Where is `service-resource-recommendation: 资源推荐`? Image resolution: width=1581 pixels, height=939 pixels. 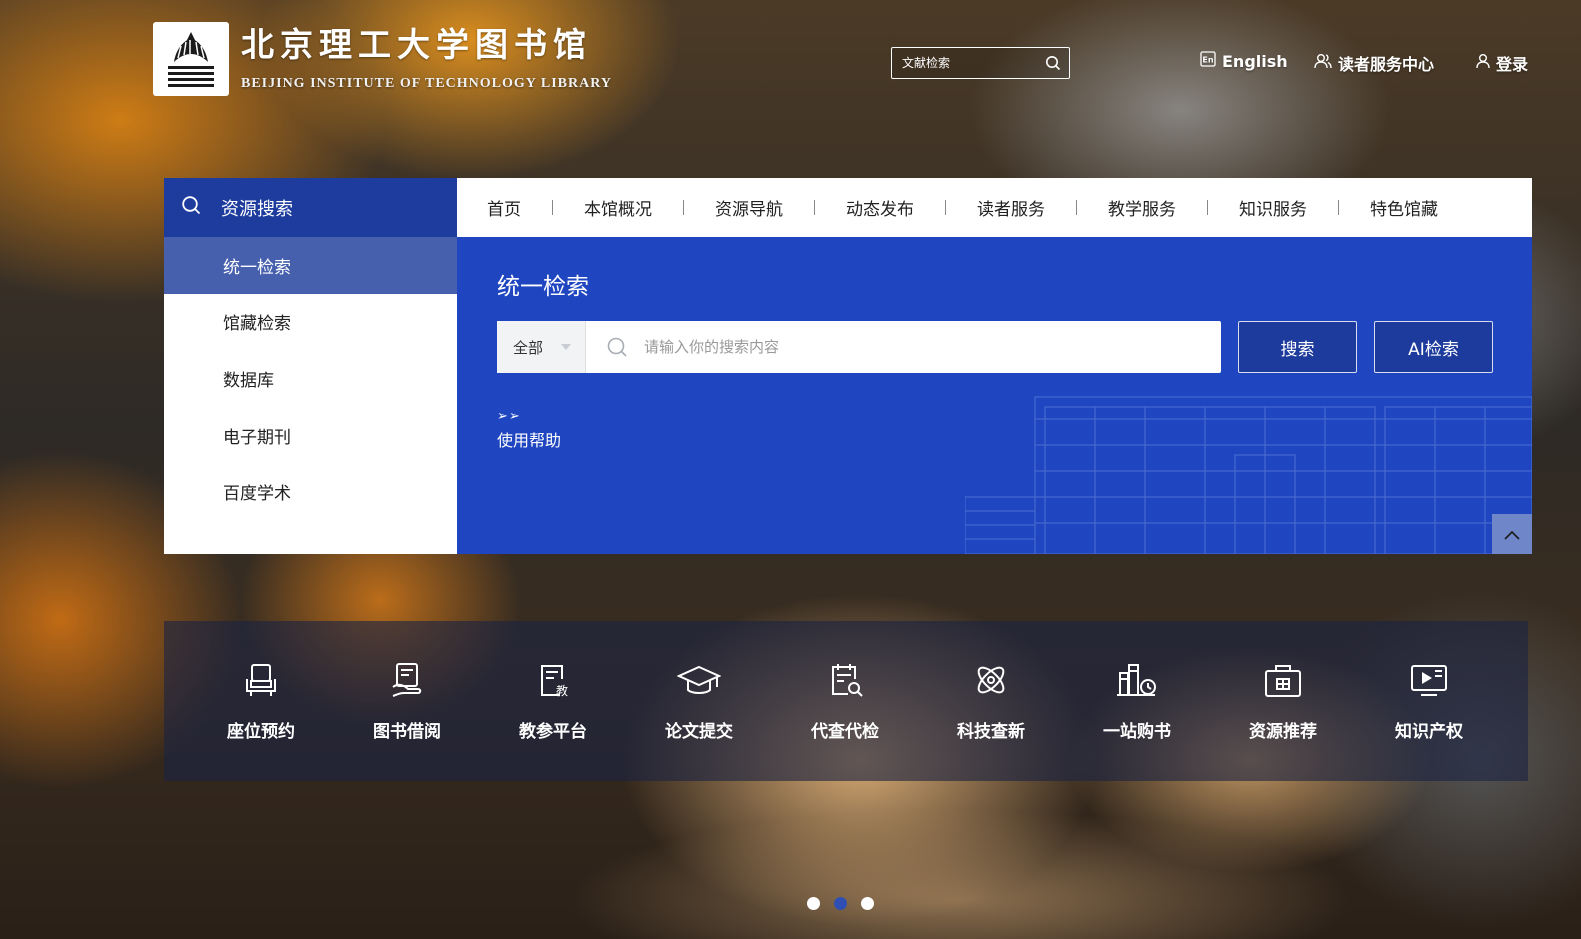 service-resource-recommendation: 资源推荐 is located at coordinates (1283, 701).